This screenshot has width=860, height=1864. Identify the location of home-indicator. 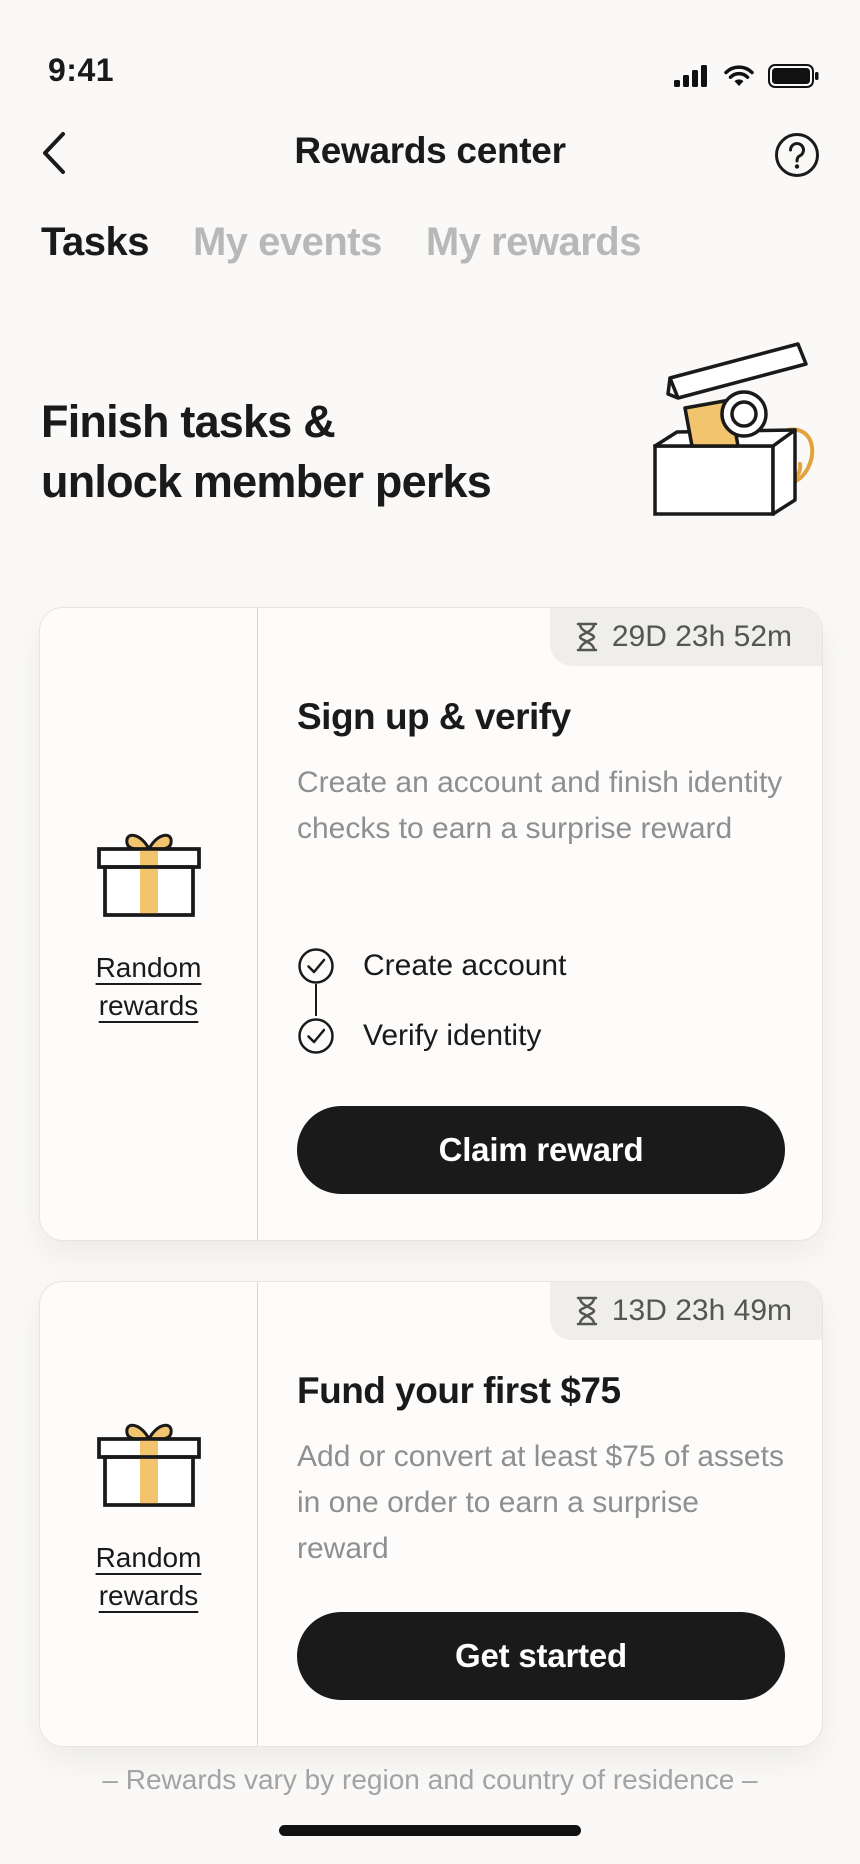
(430, 1830).